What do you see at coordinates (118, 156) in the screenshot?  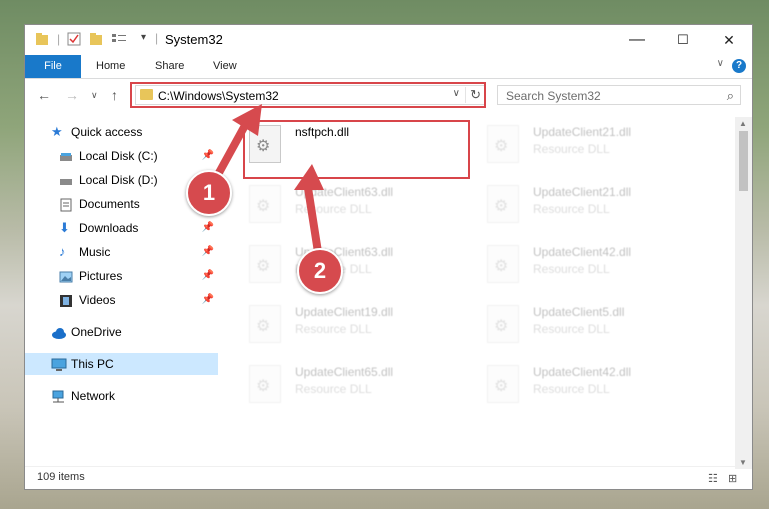 I see `sidebar-item-label: Local Disk (C:)` at bounding box center [118, 156].